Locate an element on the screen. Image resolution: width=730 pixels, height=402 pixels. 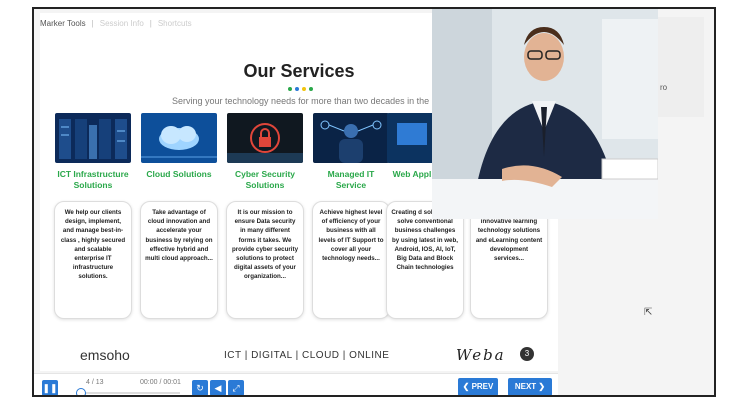
mouse-cursor-icon: ⇱ is located at coordinates (648, 312).